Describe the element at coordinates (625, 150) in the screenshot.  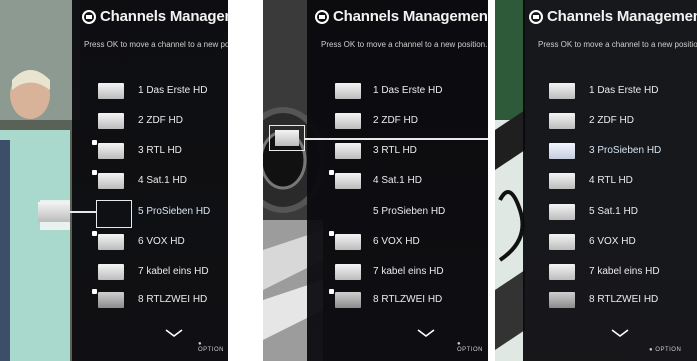
I see `channel-label: 3 ProSieben HD` at that location.